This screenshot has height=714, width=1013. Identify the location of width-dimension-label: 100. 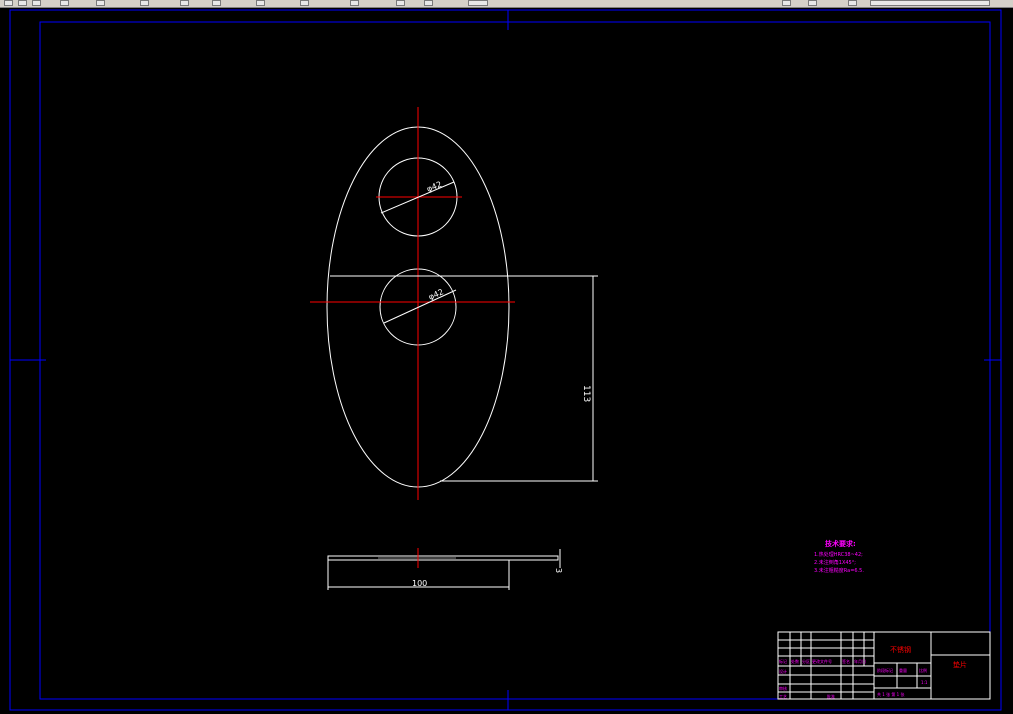
(419, 583).